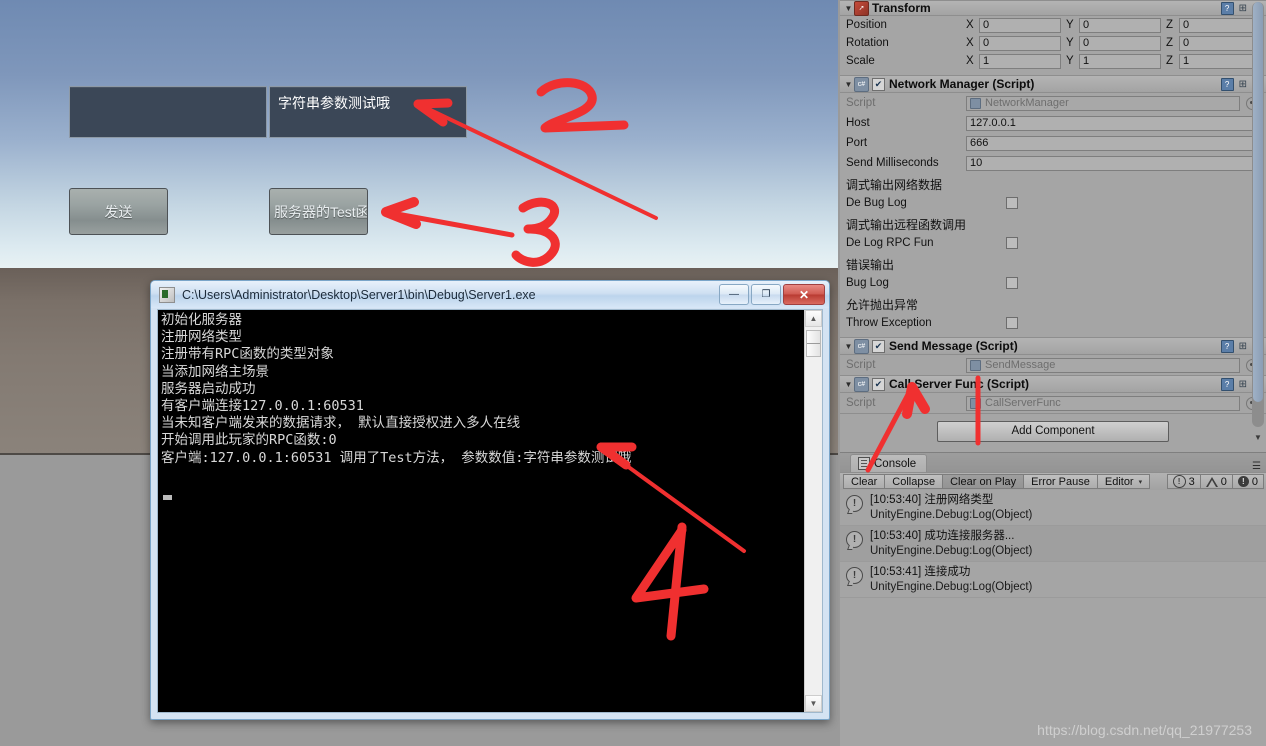 Image resolution: width=1266 pixels, height=746 pixels. I want to click on scale-z-field: 1, so click(1220, 61).